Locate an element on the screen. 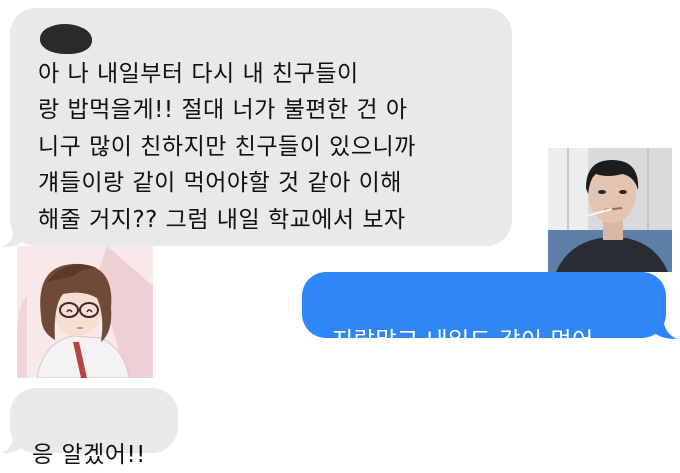 This screenshot has height=473, width=680. illustrated-girl-icon is located at coordinates (85, 312).